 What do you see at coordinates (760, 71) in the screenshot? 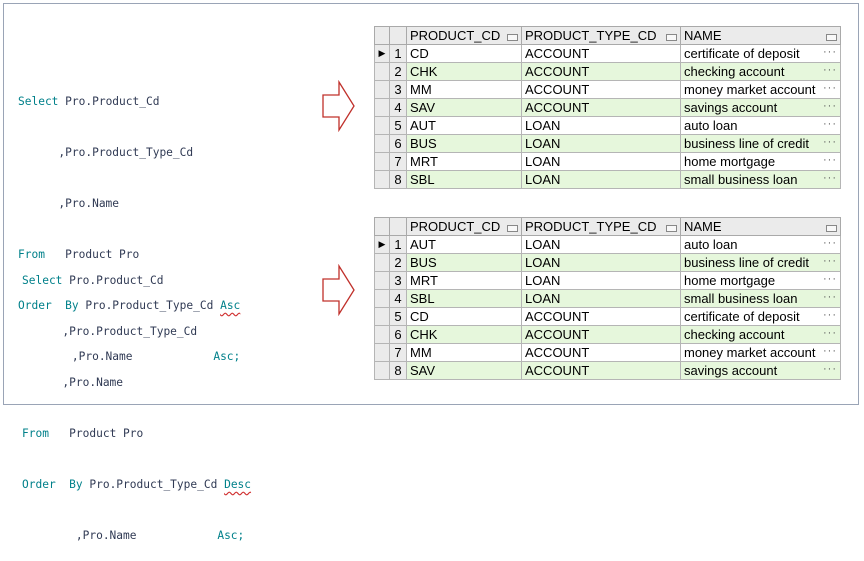
I see `cell-name: ··· checking account` at bounding box center [760, 71].